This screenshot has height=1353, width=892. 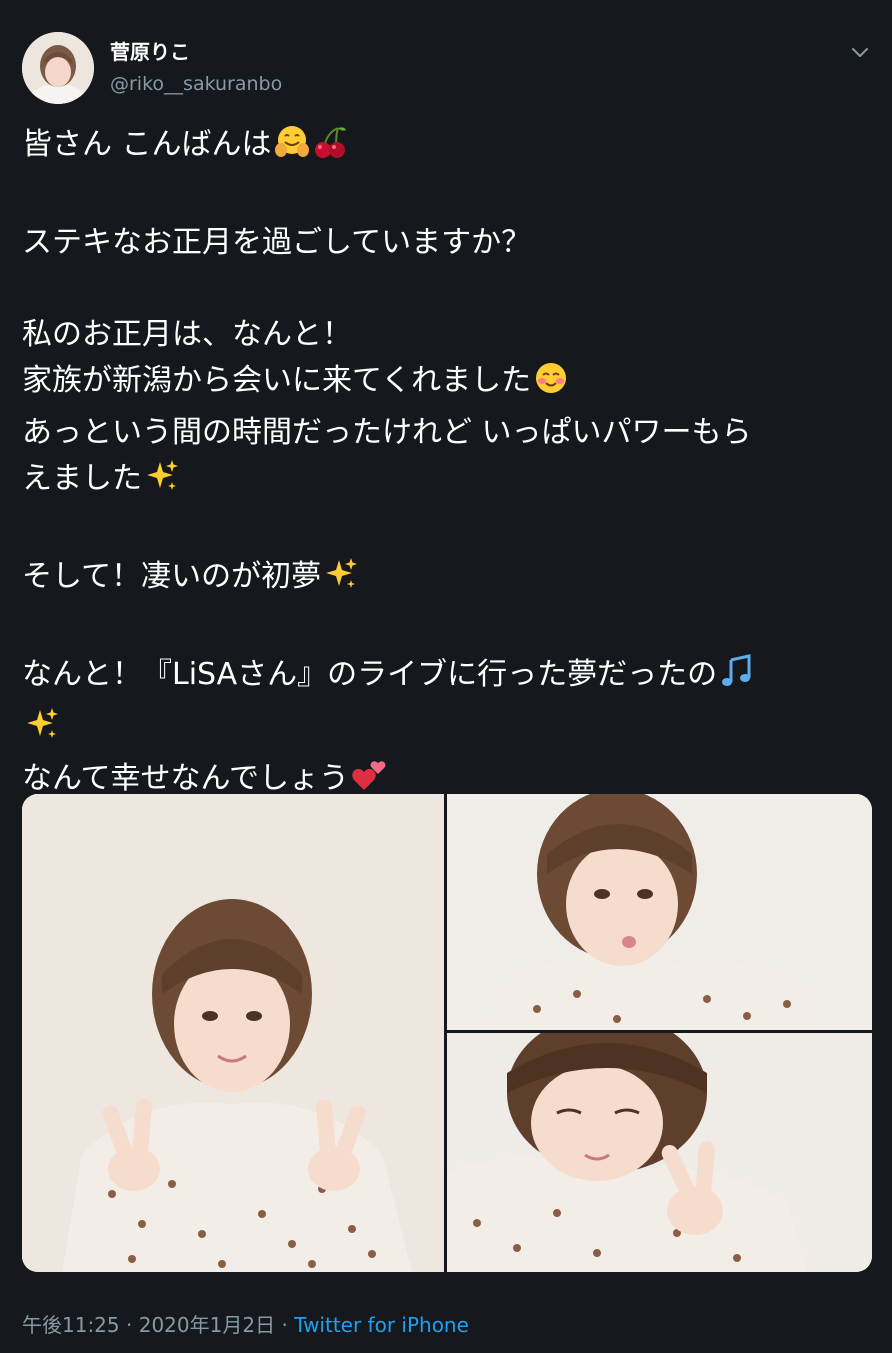 I want to click on tweet-line-text: 私のお正月は、なんと！, so click(x=187, y=334).